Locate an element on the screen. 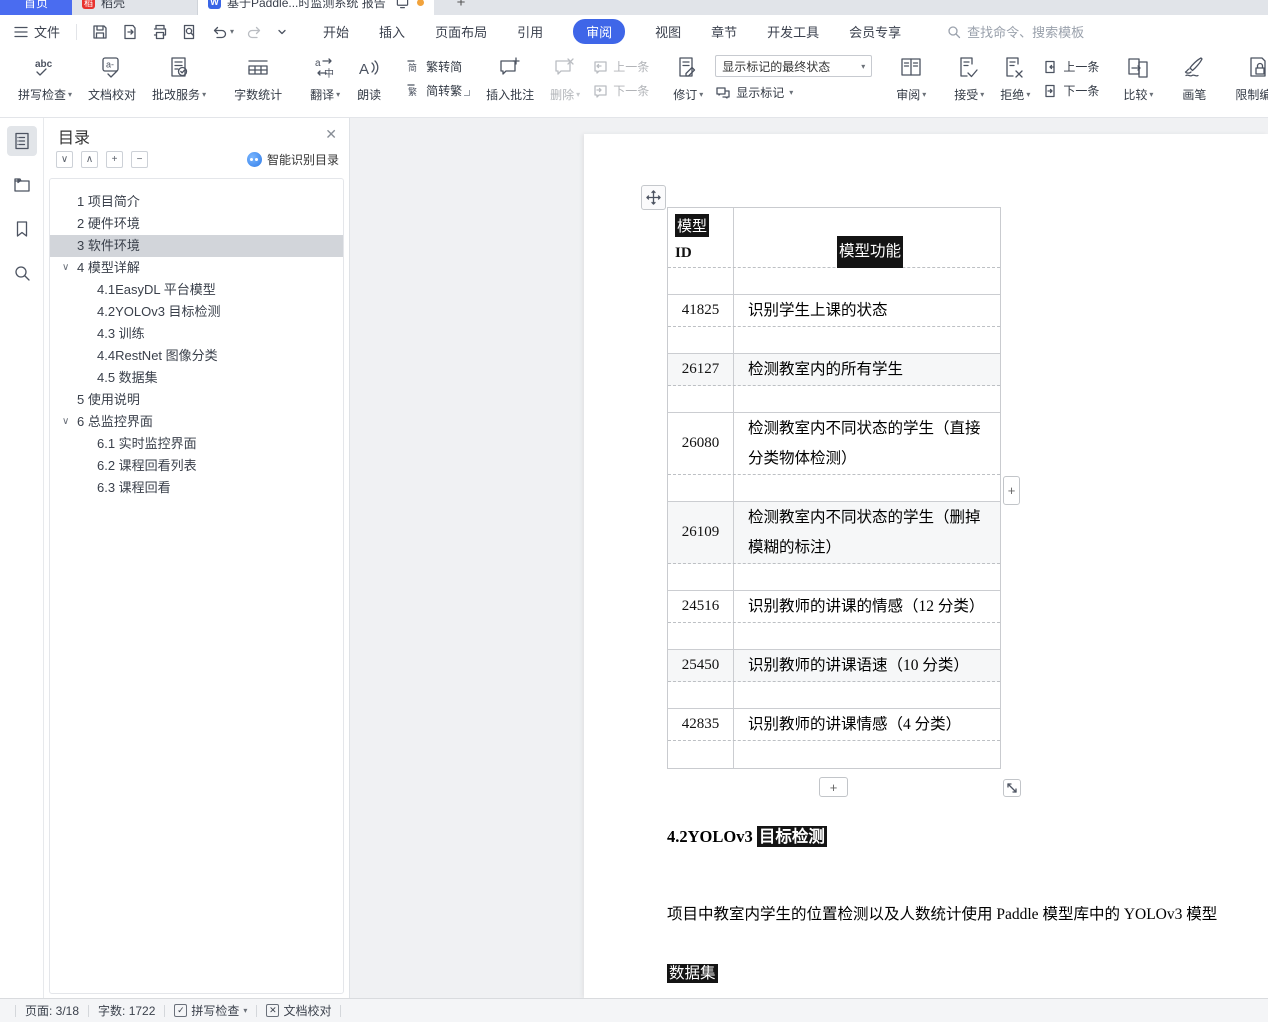 The image size is (1268, 1022). trad-to-simp-button: 简 繁转简 is located at coordinates (434, 66).